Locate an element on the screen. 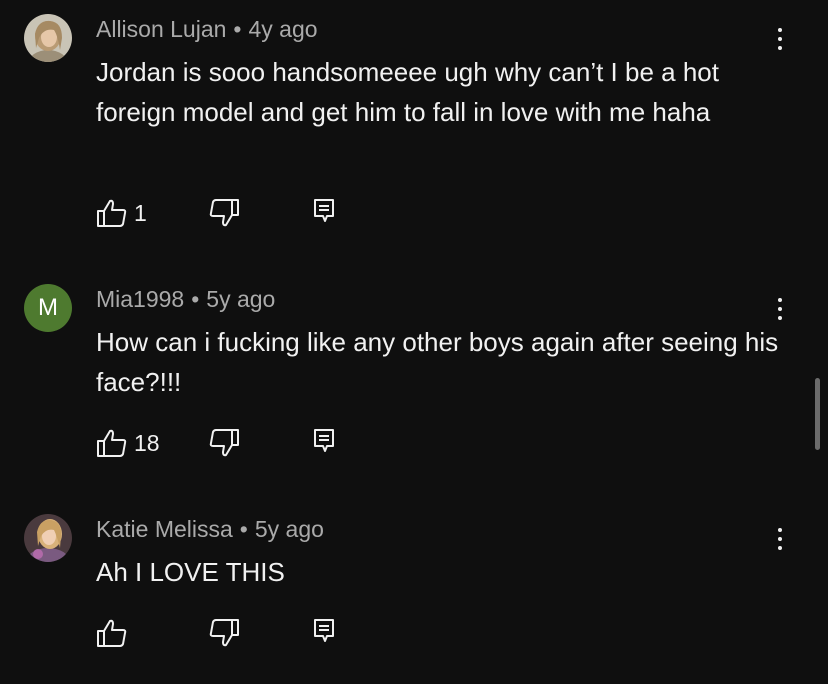 Image resolution: width=828 pixels, height=684 pixels. like-count: 1 is located at coordinates (140, 213).